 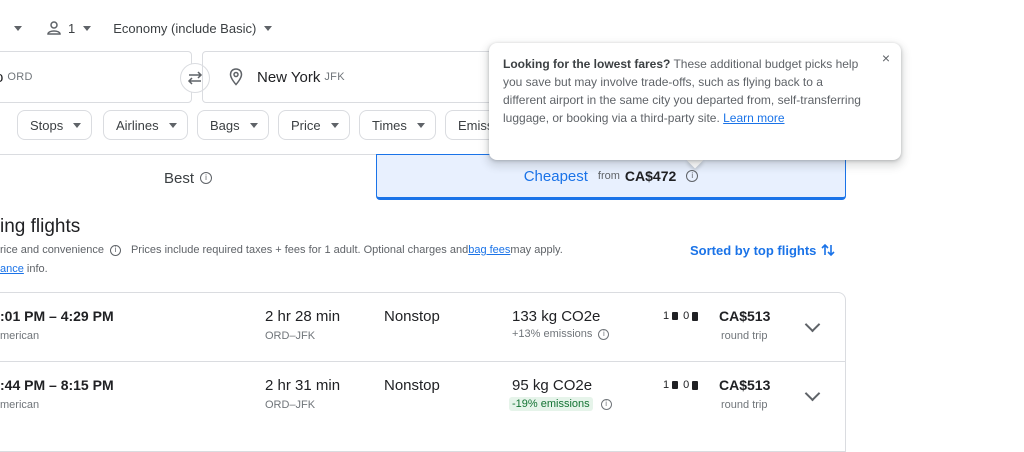 I want to click on filter-times: Times, so click(x=397, y=125).